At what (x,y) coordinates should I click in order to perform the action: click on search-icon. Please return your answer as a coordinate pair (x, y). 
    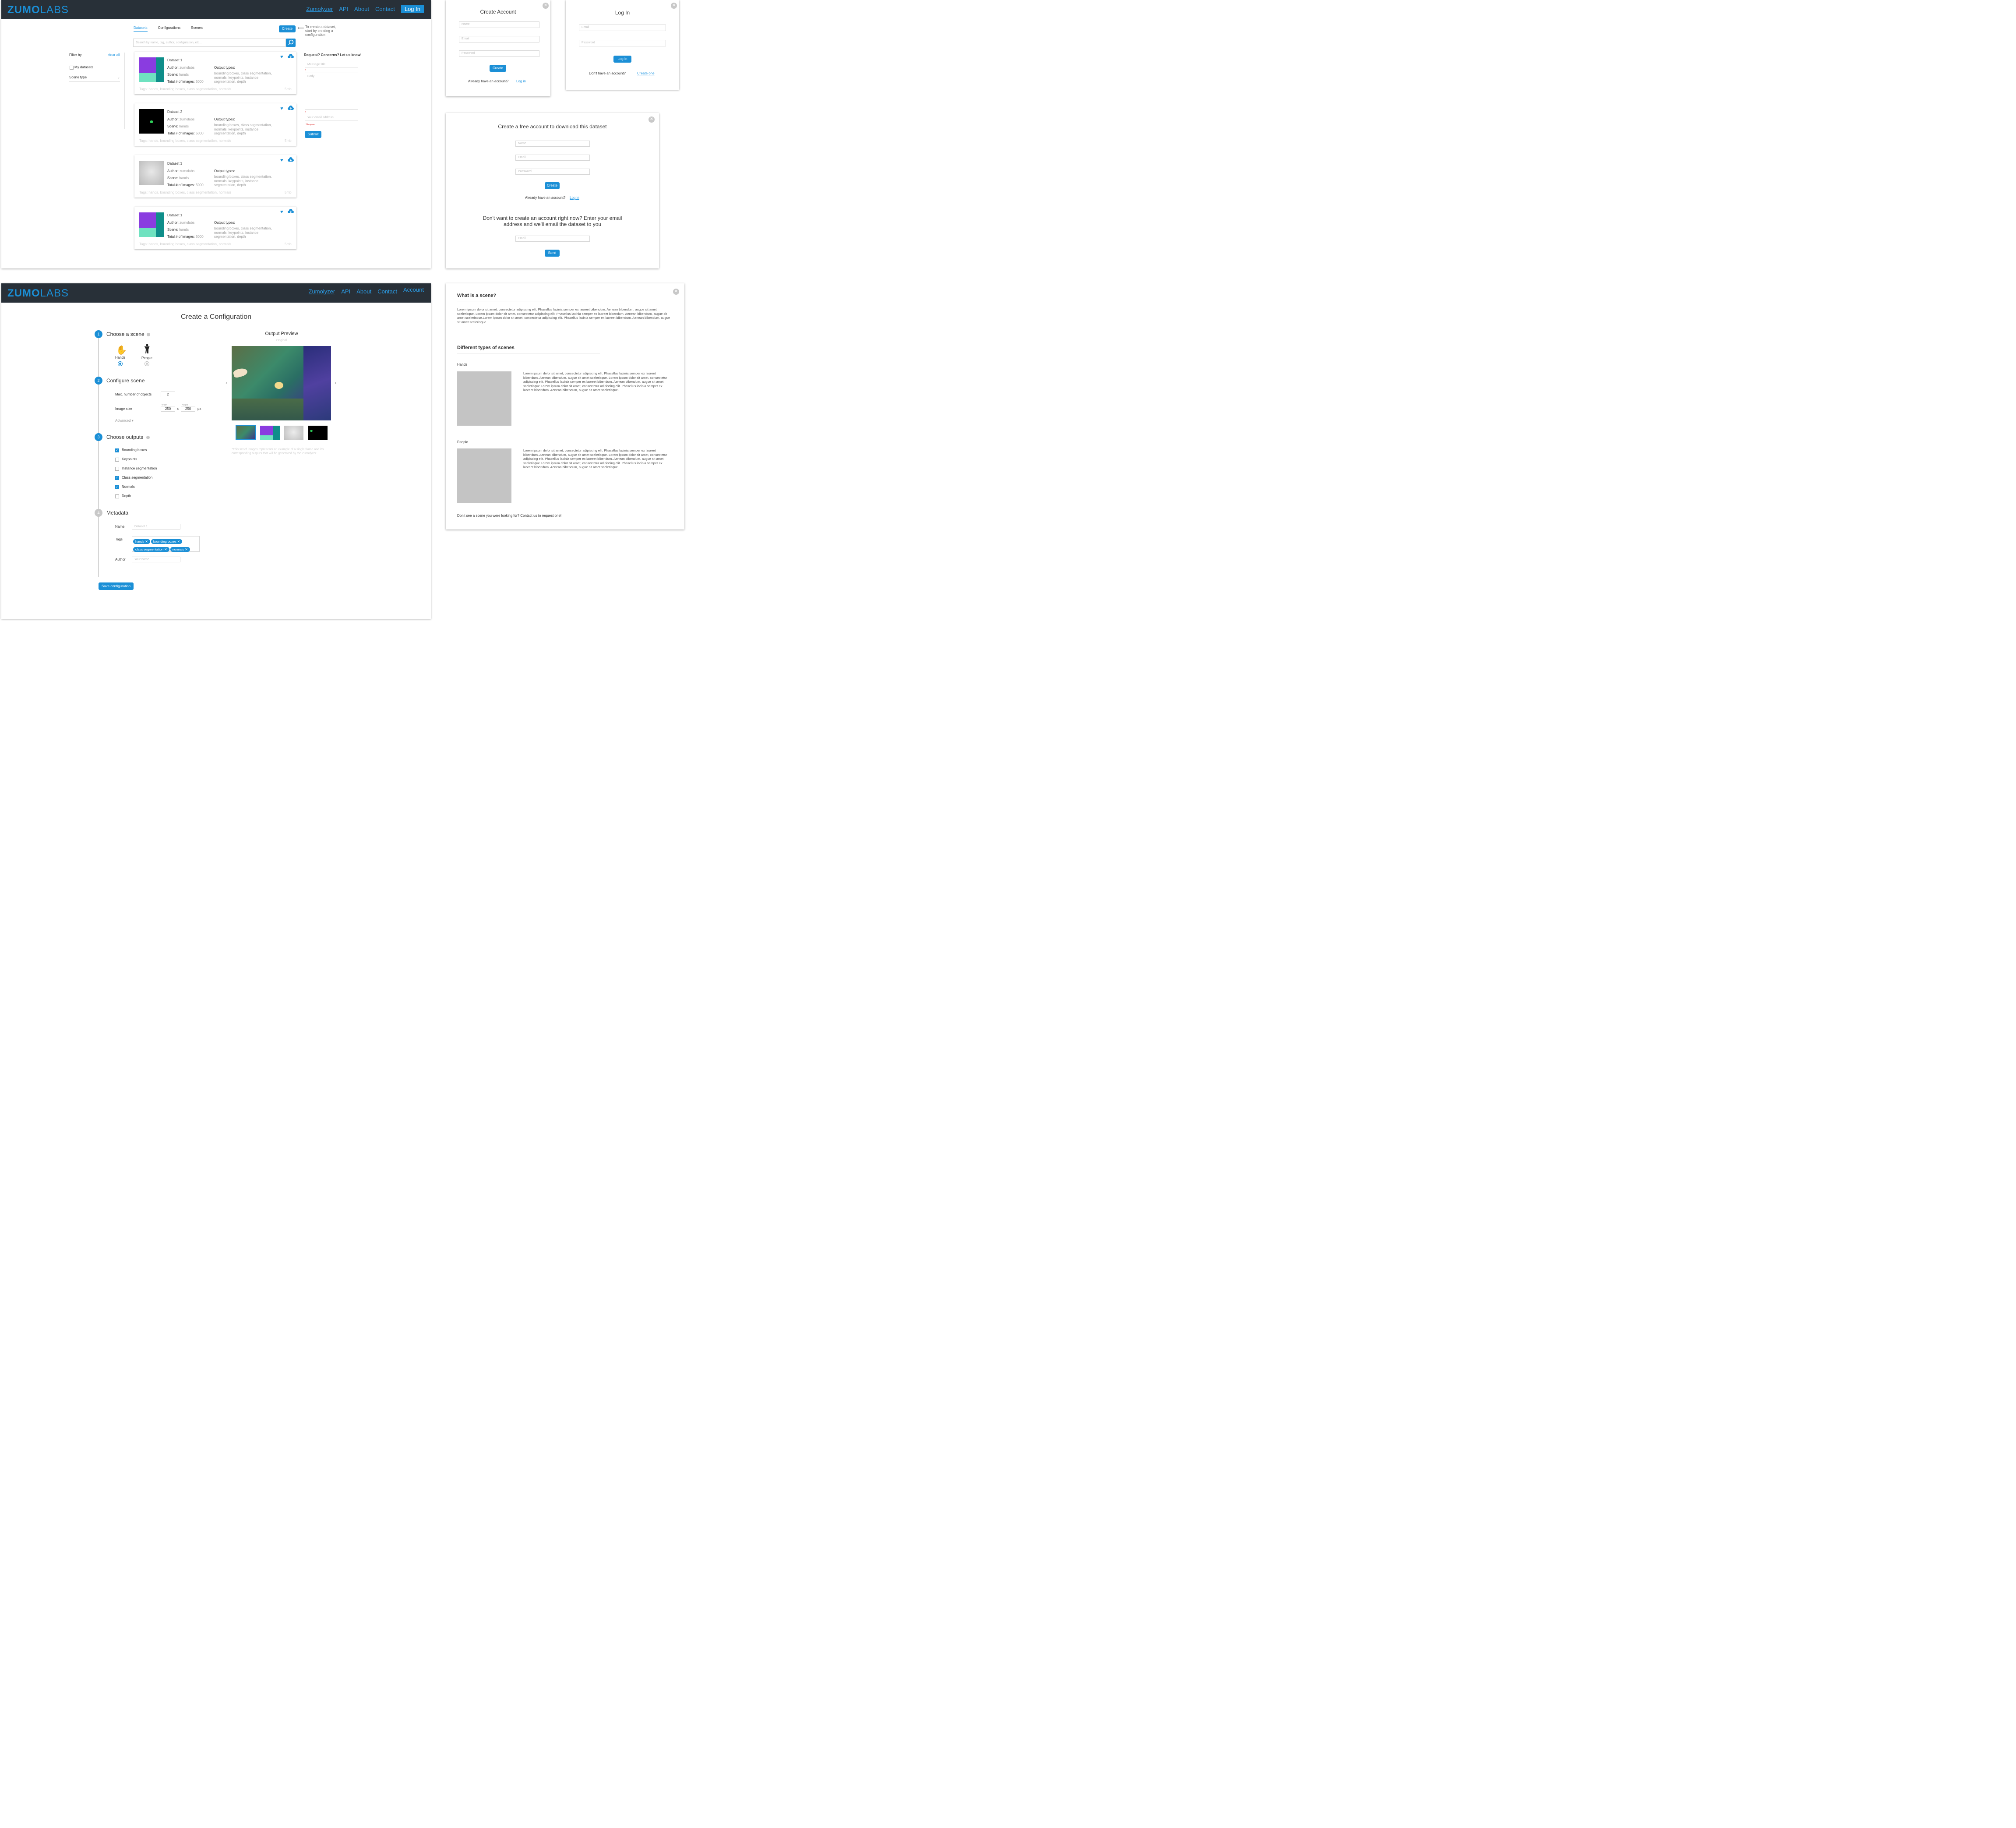
    Looking at the image, I should click on (291, 42).